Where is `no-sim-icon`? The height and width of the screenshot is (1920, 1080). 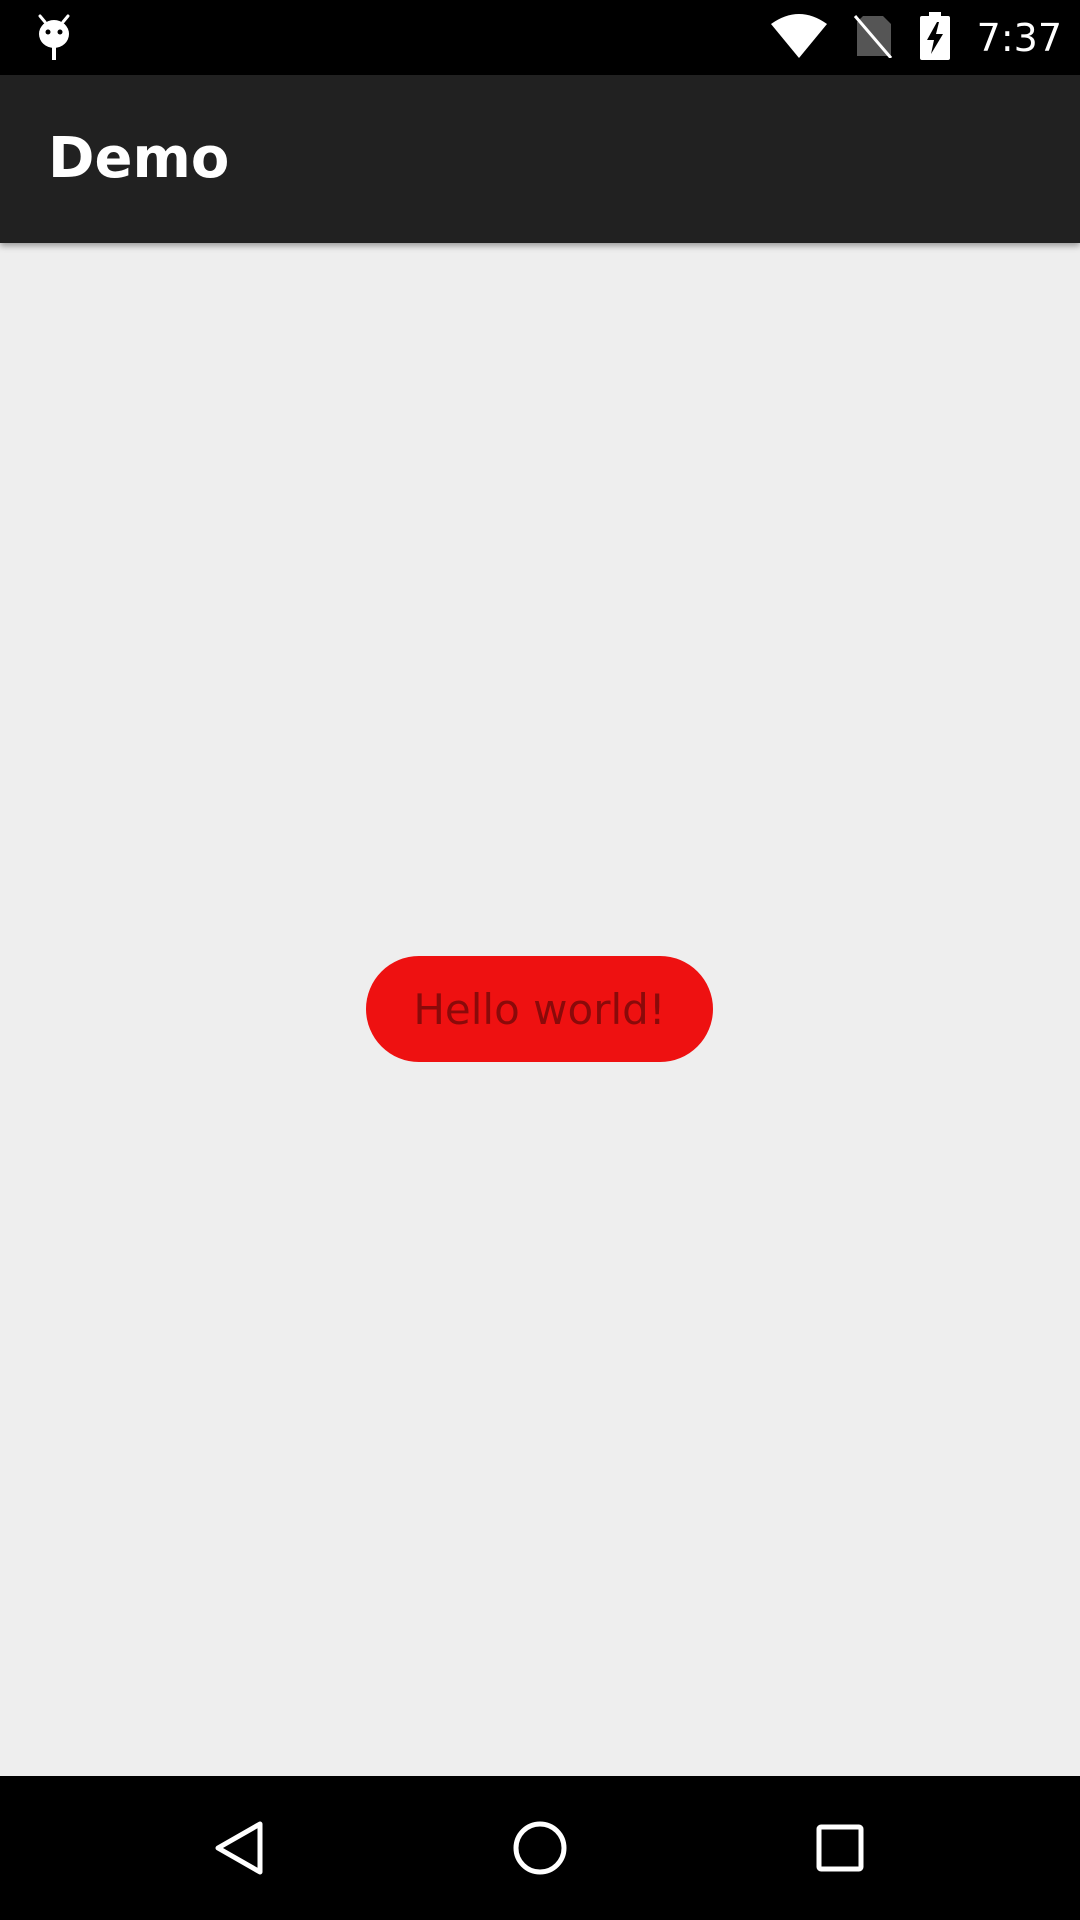 no-sim-icon is located at coordinates (873, 38).